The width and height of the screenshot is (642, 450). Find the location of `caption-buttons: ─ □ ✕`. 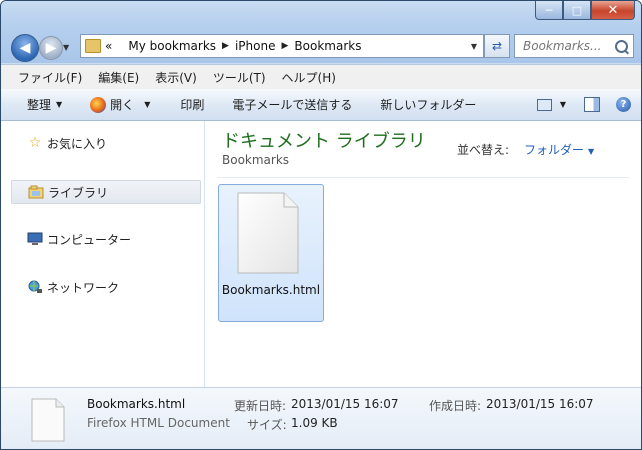

caption-buttons: ─ □ ✕ is located at coordinates (585, 11).